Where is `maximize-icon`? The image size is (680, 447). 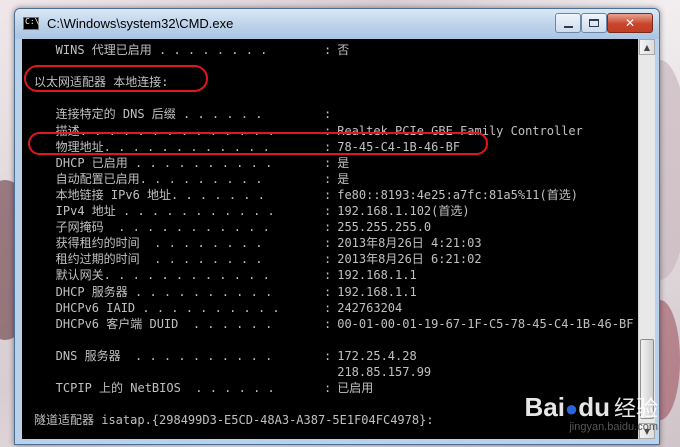 maximize-icon is located at coordinates (594, 23).